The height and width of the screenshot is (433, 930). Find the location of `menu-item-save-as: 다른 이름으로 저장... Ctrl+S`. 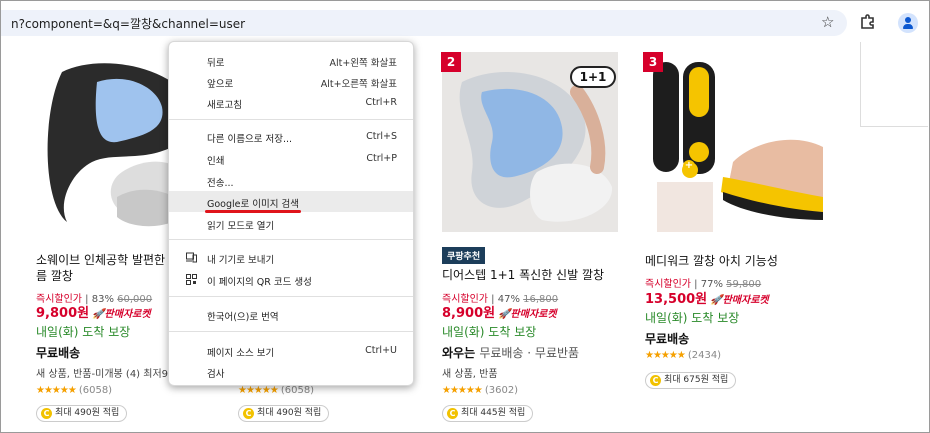

menu-item-save-as: 다른 이름으로 저장... Ctrl+S is located at coordinates (291, 136).